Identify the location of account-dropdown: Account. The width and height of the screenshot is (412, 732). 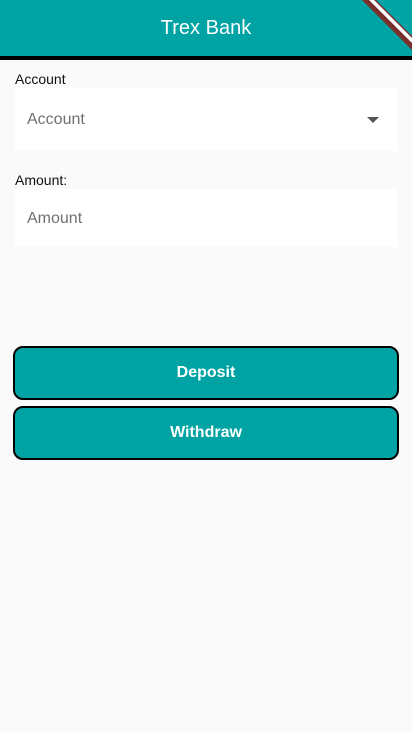
(206, 119).